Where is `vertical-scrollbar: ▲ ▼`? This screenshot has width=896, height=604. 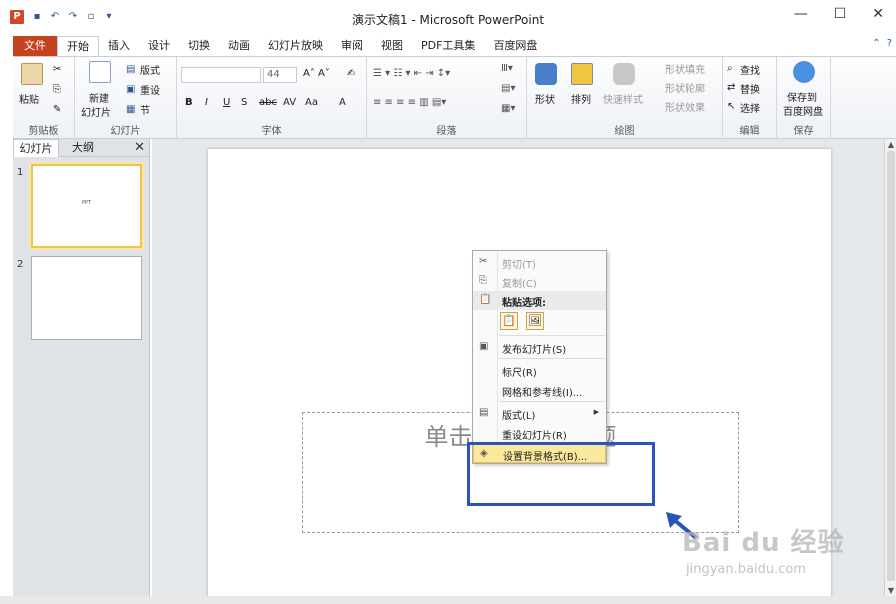
vertical-scrollbar: ▲ ▼ is located at coordinates (890, 367).